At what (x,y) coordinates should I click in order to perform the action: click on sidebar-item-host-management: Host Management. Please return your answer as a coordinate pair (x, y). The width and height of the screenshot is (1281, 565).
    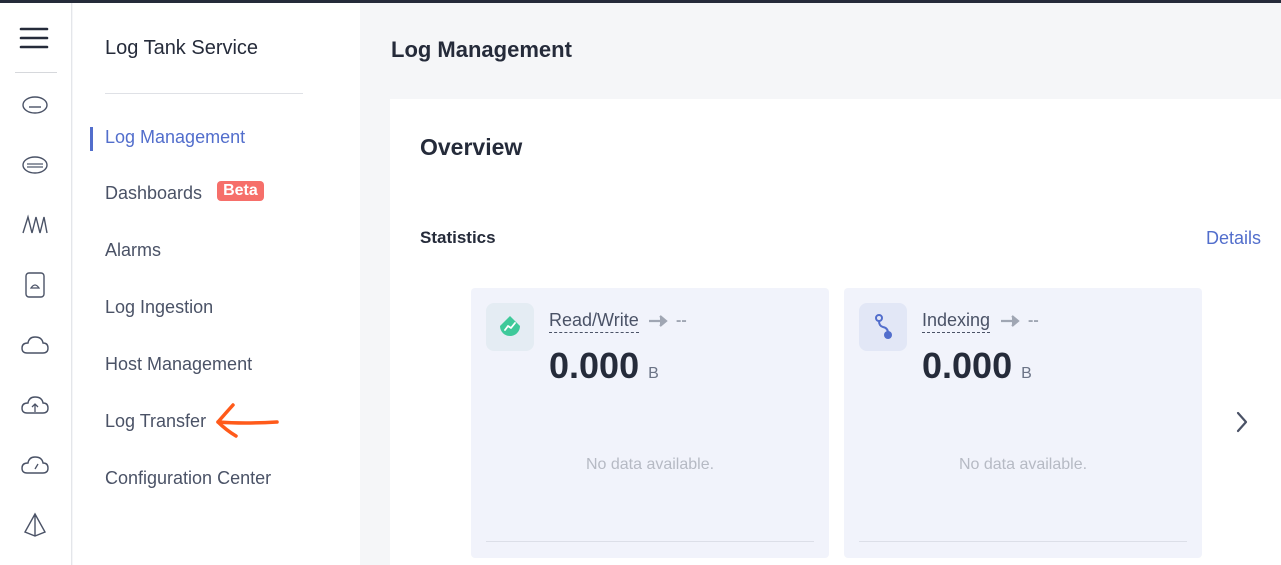
    Looking at the image, I should click on (178, 364).